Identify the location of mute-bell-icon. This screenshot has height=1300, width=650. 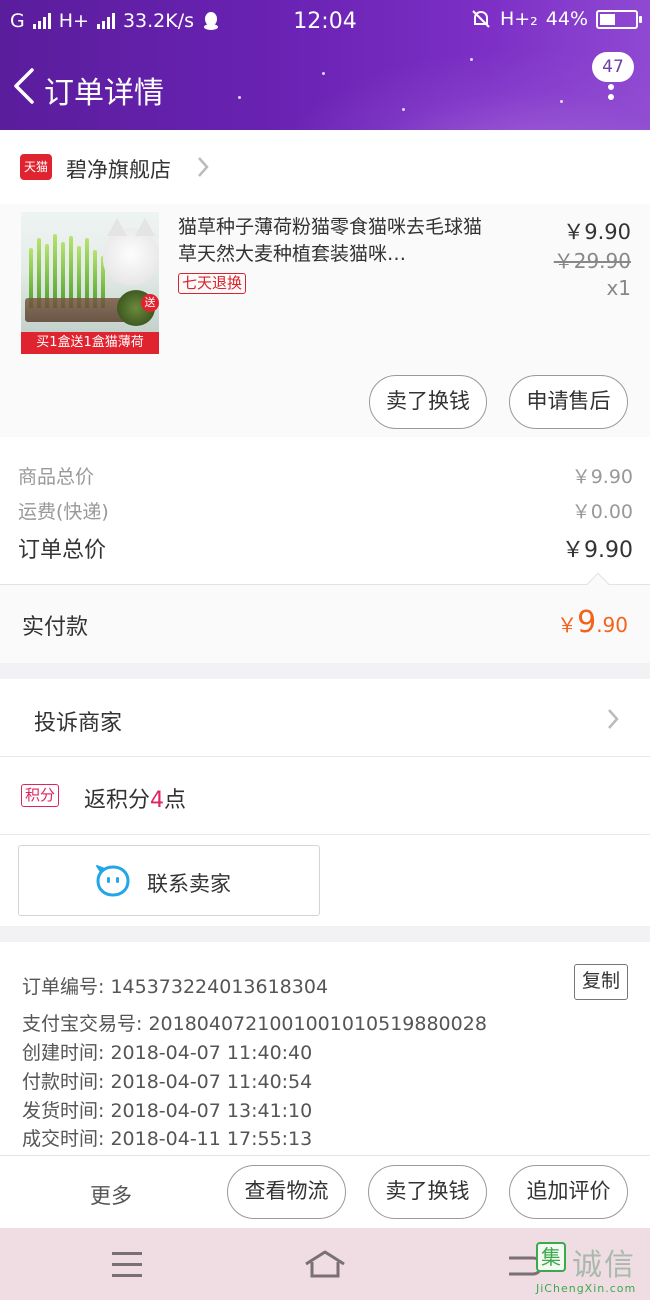
(481, 19).